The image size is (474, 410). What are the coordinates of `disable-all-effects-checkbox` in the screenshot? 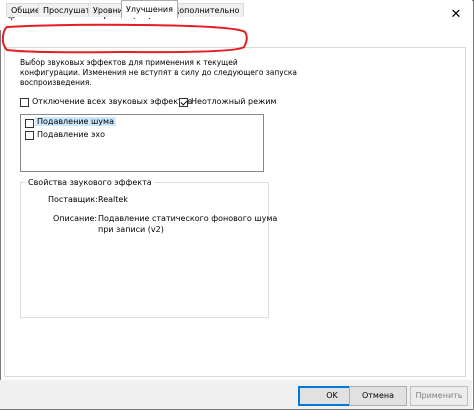 It's located at (24, 102).